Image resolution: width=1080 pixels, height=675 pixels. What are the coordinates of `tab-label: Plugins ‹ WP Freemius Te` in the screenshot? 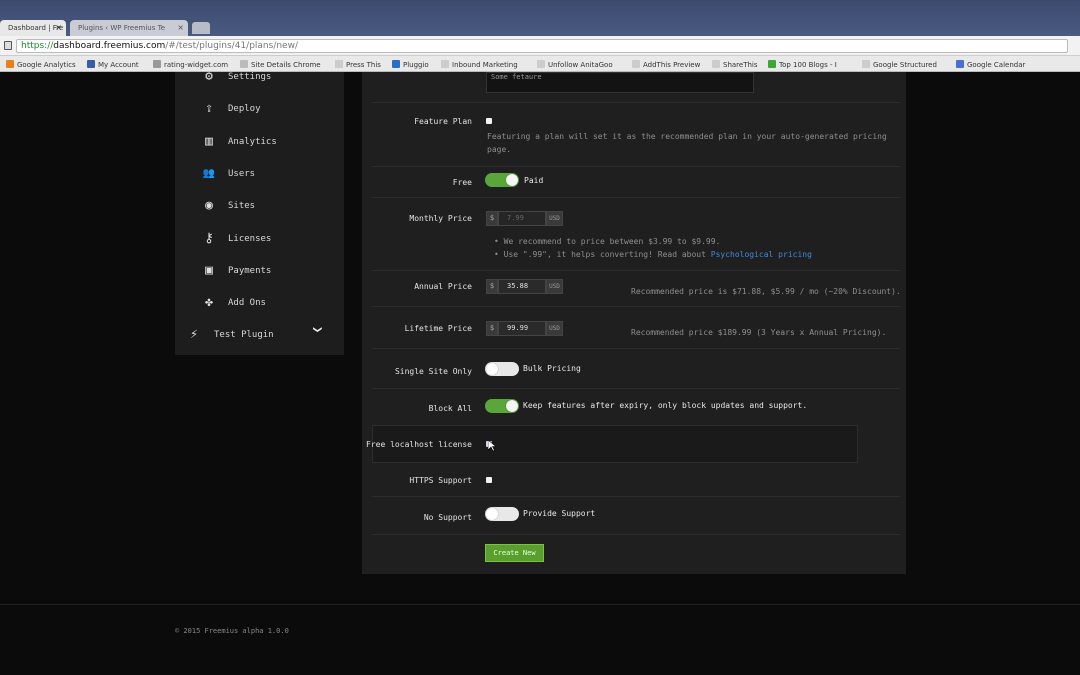 It's located at (122, 28).